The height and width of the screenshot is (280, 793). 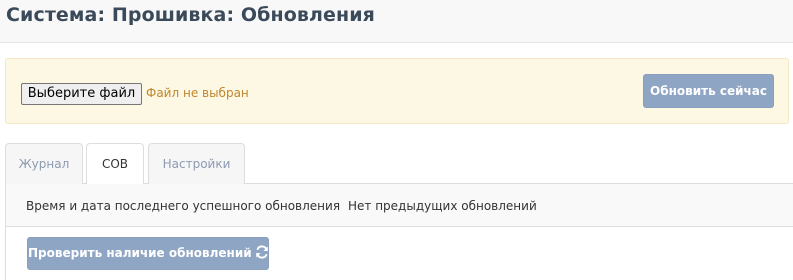 What do you see at coordinates (115, 164) in the screenshot?
I see `tab-cob: СОВ` at bounding box center [115, 164].